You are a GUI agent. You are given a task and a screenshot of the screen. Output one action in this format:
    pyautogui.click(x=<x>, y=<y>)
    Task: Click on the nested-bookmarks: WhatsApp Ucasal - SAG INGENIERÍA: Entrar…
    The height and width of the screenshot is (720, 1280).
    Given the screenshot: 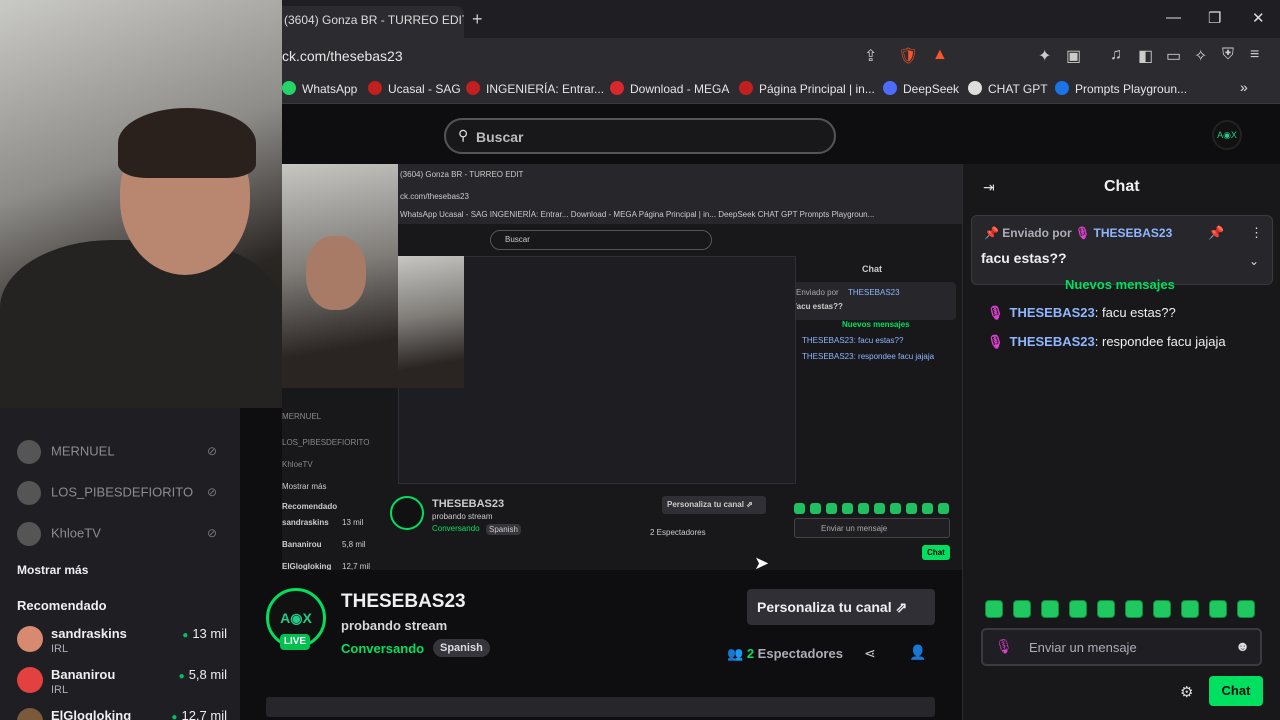 What is the action you would take?
    pyautogui.click(x=637, y=214)
    